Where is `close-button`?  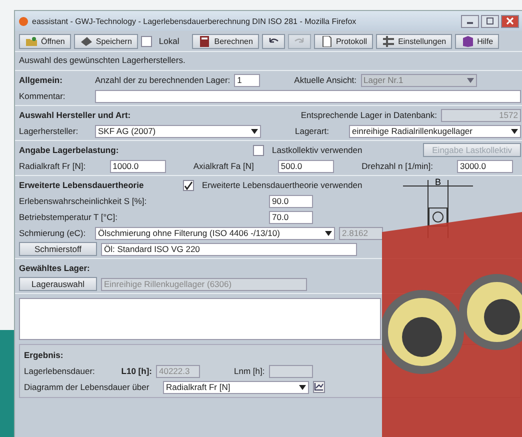 close-button is located at coordinates (510, 21).